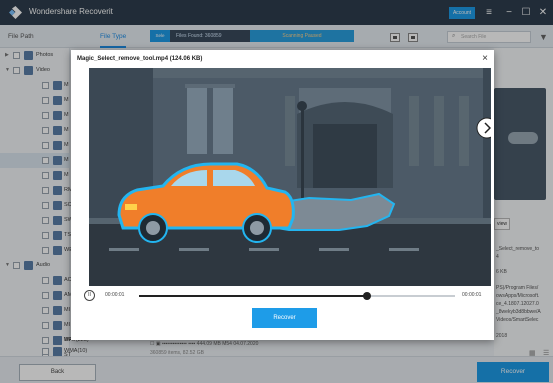 This screenshot has width=553, height=383. What do you see at coordinates (115, 295) in the screenshot?
I see `current-time: 00:00:01` at bounding box center [115, 295].